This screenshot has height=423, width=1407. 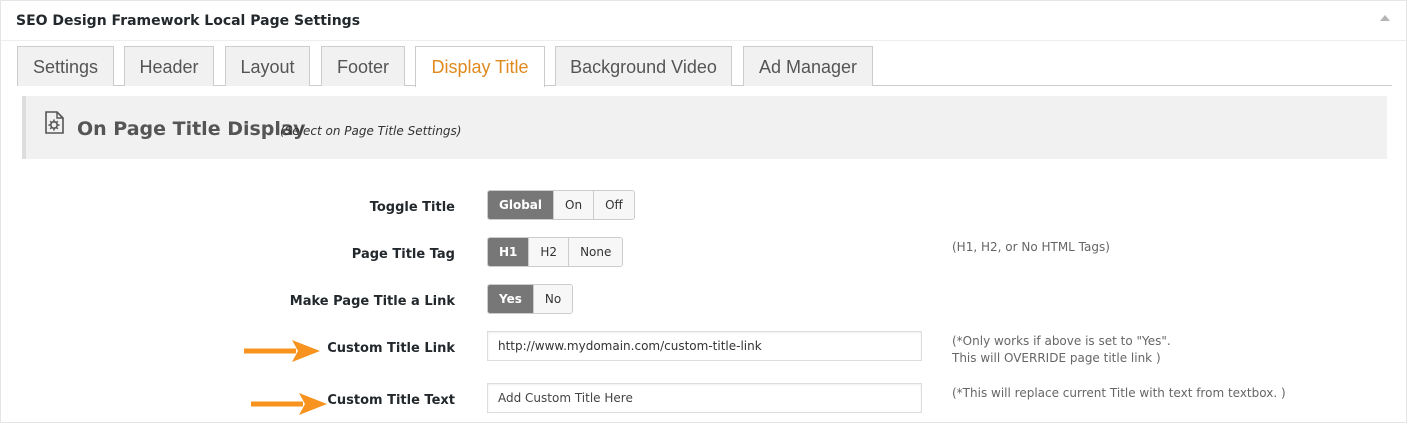 What do you see at coordinates (480, 66) in the screenshot?
I see `tab-display-title: Display Title` at bounding box center [480, 66].